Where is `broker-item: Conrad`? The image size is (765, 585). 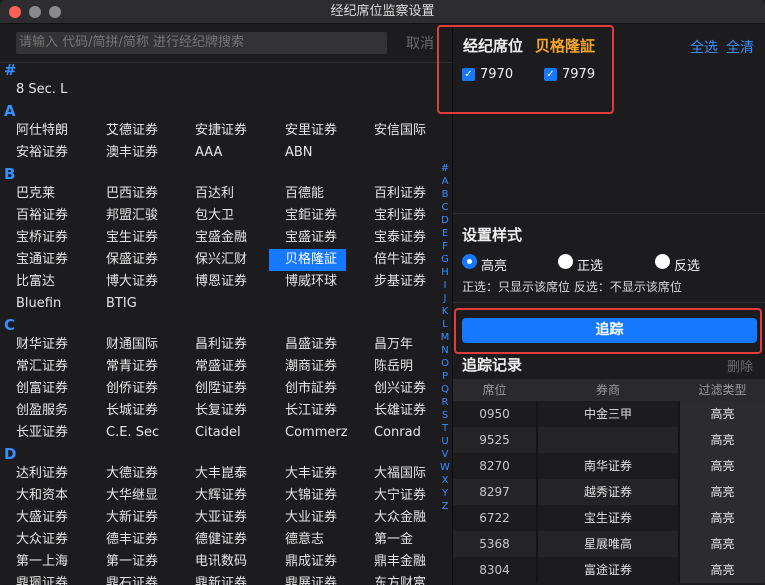
broker-item: Conrad is located at coordinates (397, 433).